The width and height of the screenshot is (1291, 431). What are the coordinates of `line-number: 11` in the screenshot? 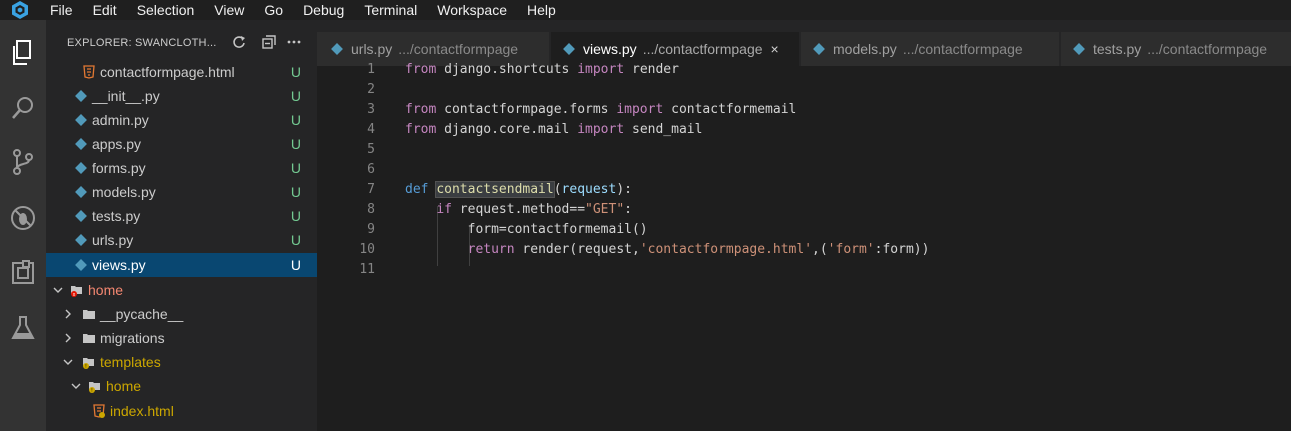 It's located at (367, 269).